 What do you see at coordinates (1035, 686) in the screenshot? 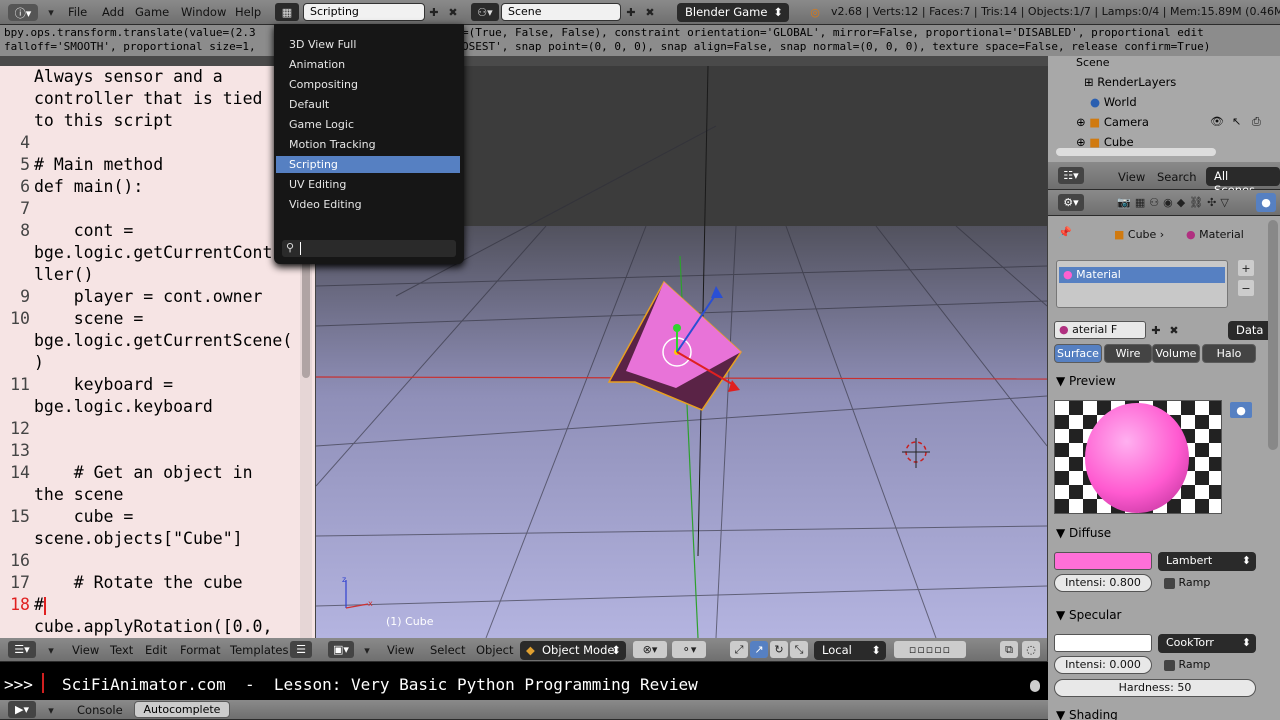
I see `console-scrollbar` at bounding box center [1035, 686].